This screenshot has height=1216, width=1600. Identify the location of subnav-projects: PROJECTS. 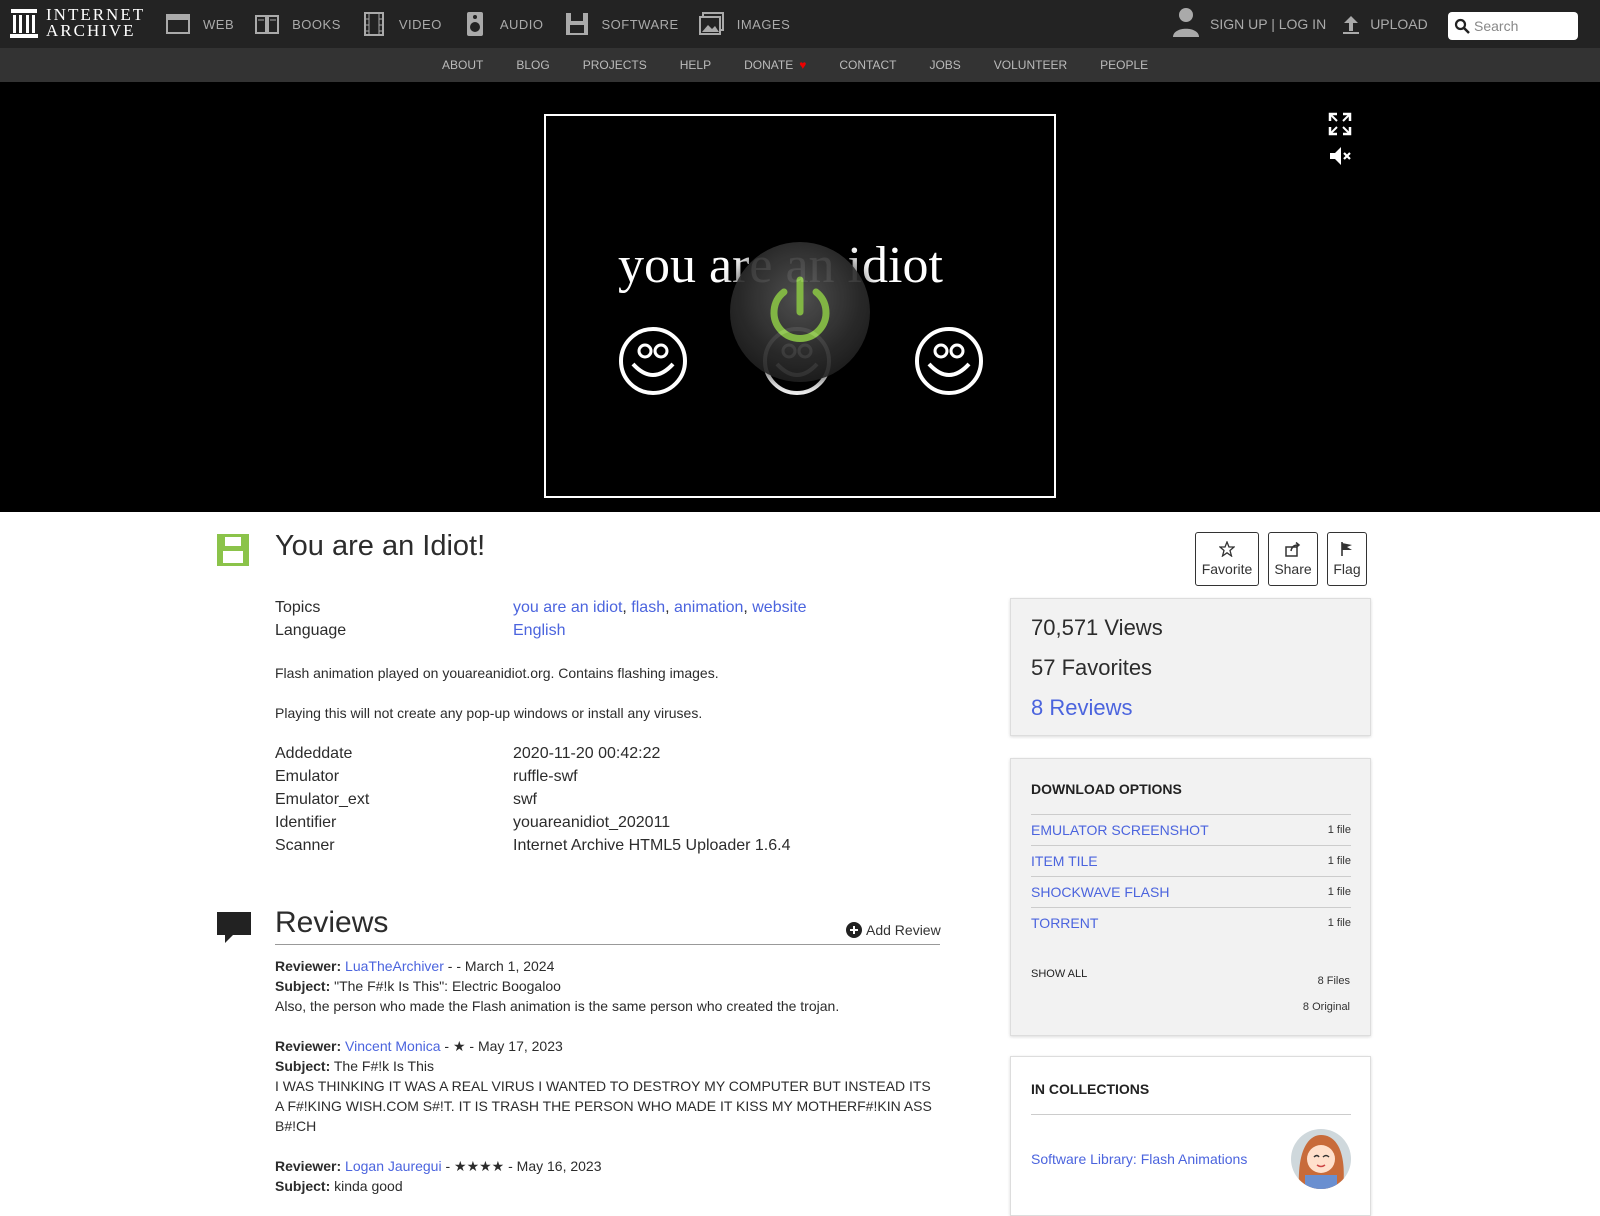
(615, 65).